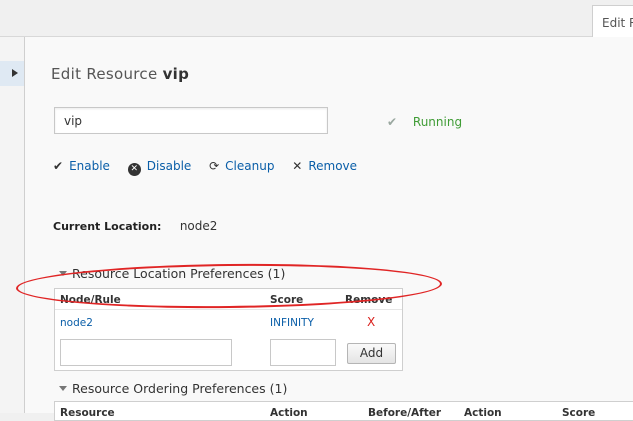 The image size is (633, 421). I want to click on enable-button: ✔ Enable, so click(81, 166).